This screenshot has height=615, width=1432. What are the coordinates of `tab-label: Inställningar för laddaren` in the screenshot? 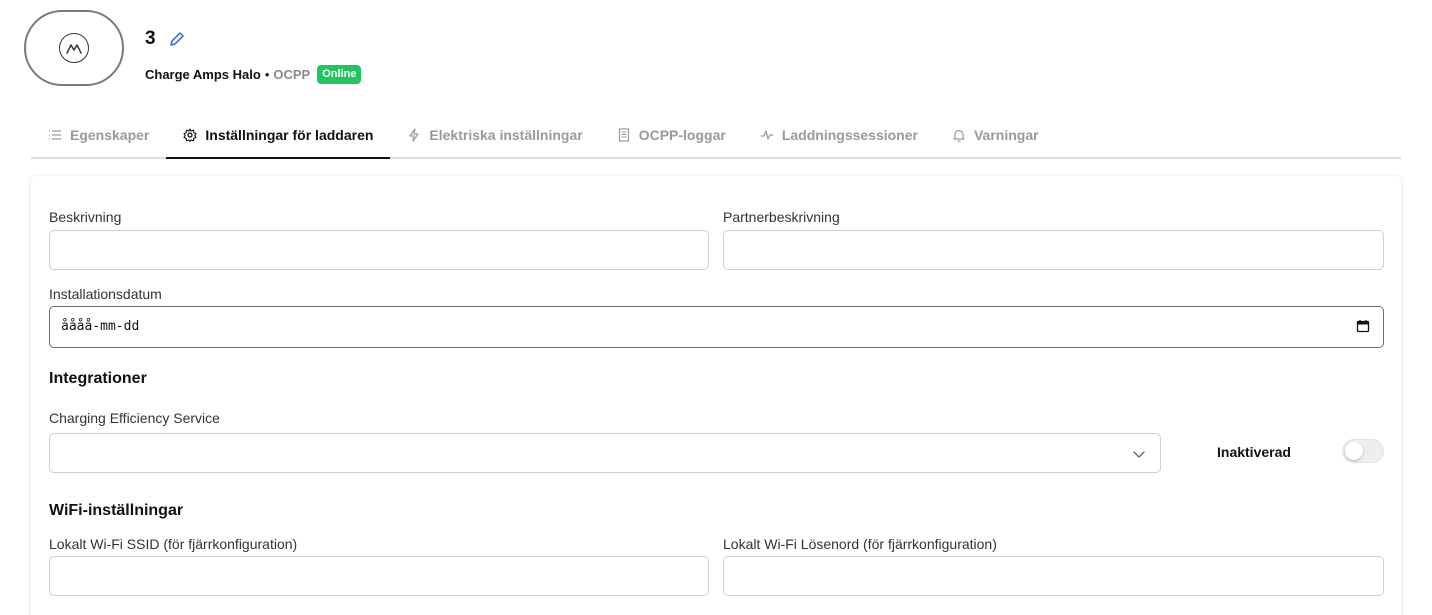 It's located at (289, 134).